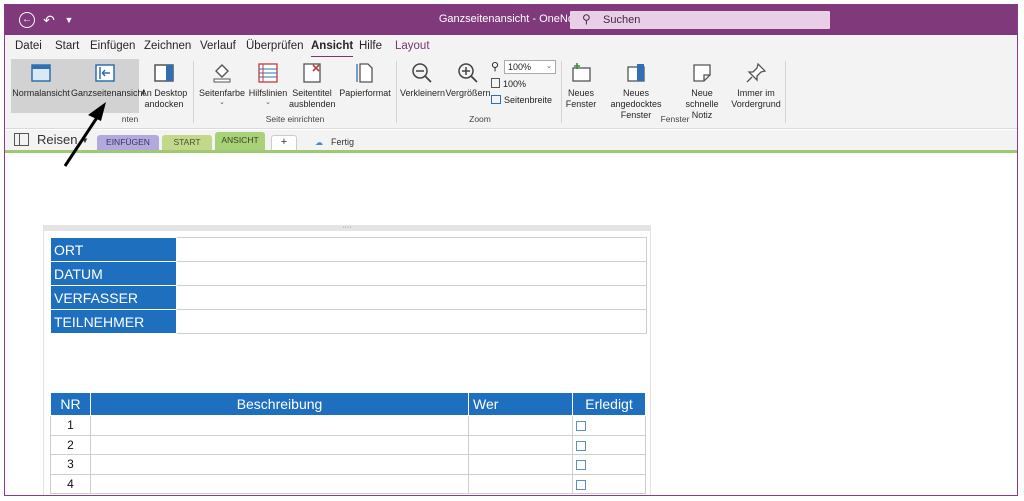  Describe the element at coordinates (187, 142) in the screenshot. I see `section-tab-start: START` at that location.